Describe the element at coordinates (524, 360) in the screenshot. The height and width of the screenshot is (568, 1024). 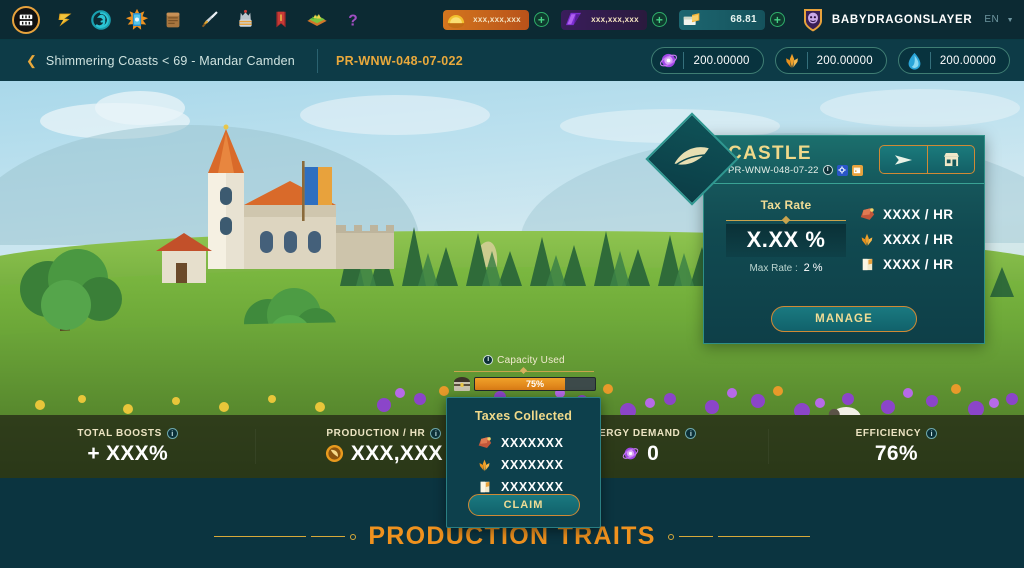
I see `capacity-header: i Capacity Used` at that location.